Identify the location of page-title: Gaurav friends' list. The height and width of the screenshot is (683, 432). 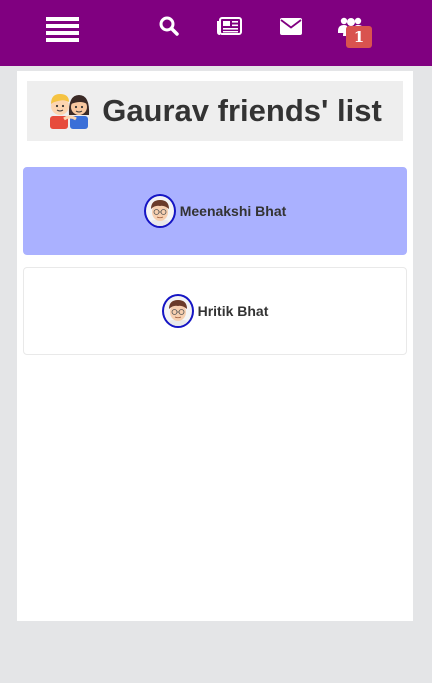
(215, 111).